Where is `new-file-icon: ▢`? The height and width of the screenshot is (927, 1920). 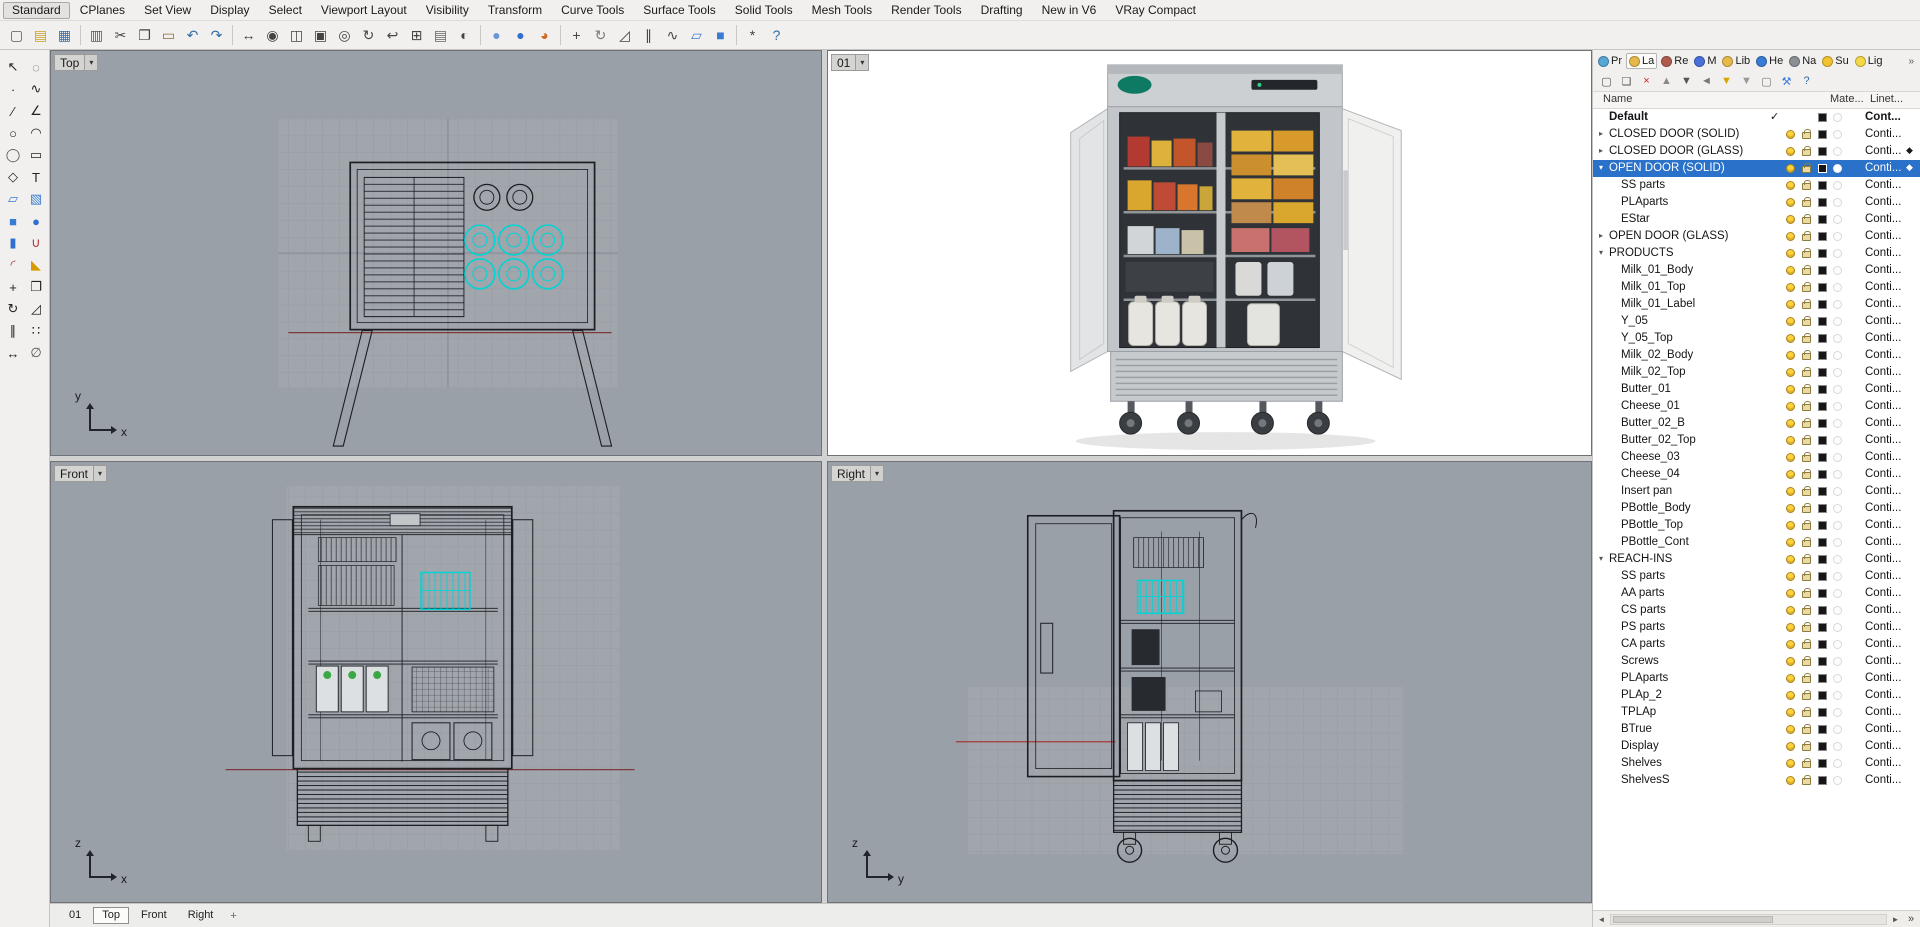 new-file-icon: ▢ is located at coordinates (16, 35).